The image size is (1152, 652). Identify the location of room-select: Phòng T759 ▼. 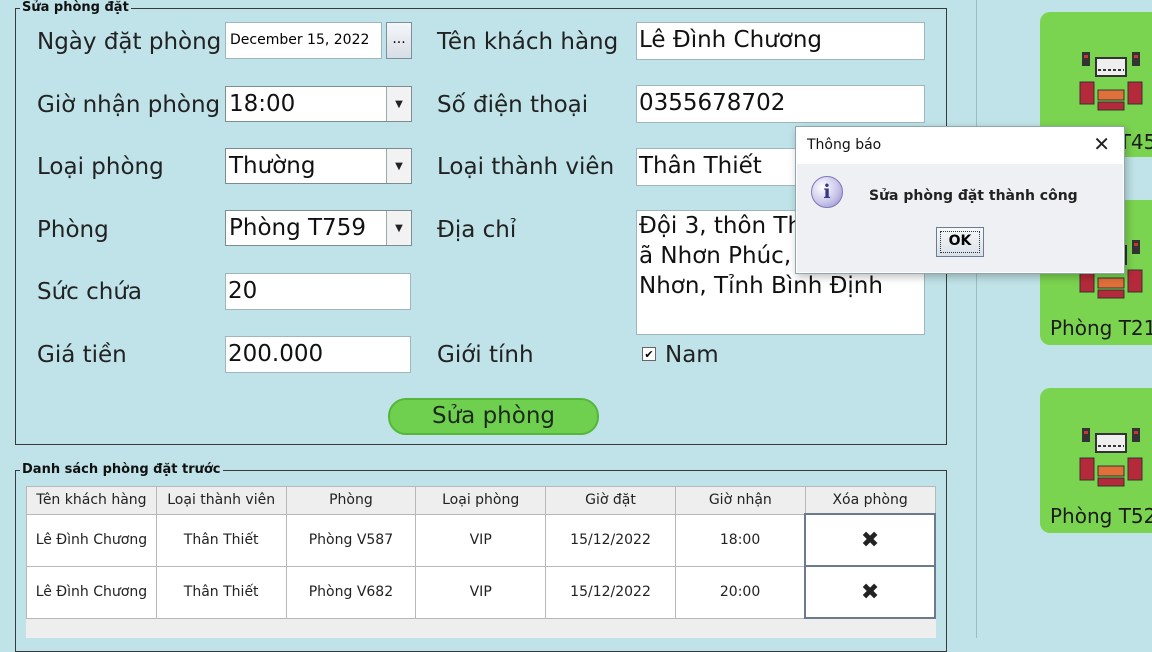
(318, 228).